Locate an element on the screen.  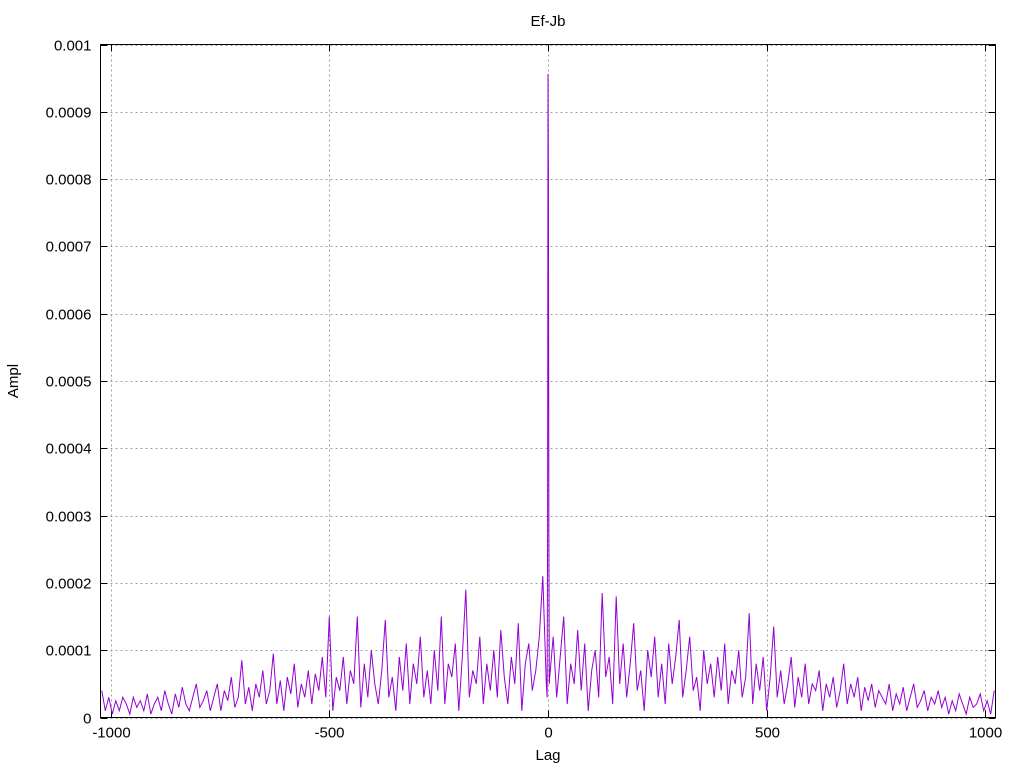
x-tick-label: 500 is located at coordinates (767, 733).